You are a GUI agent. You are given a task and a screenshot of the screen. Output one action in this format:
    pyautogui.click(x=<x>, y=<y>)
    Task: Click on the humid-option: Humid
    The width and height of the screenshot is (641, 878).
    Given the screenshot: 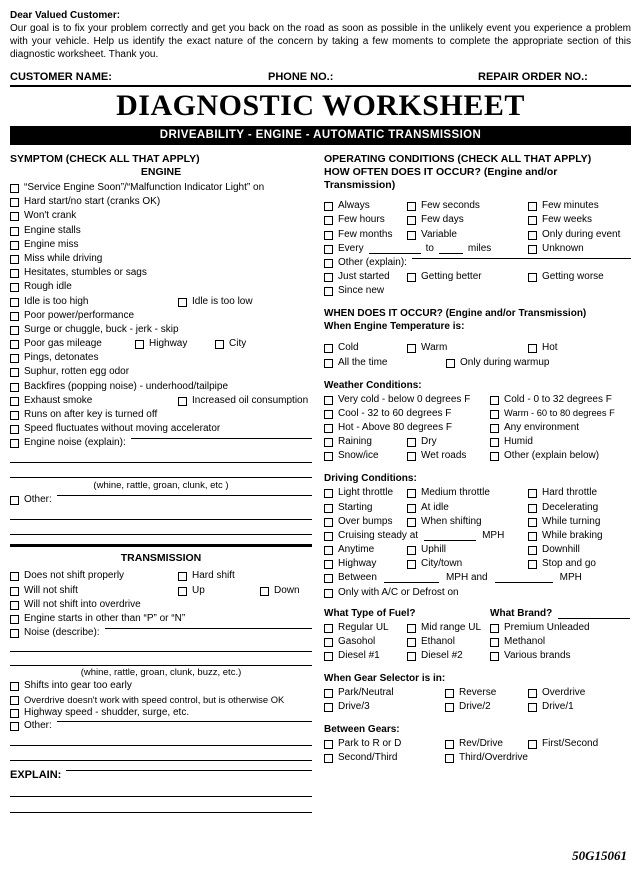 What is the action you would take?
    pyautogui.click(x=511, y=442)
    